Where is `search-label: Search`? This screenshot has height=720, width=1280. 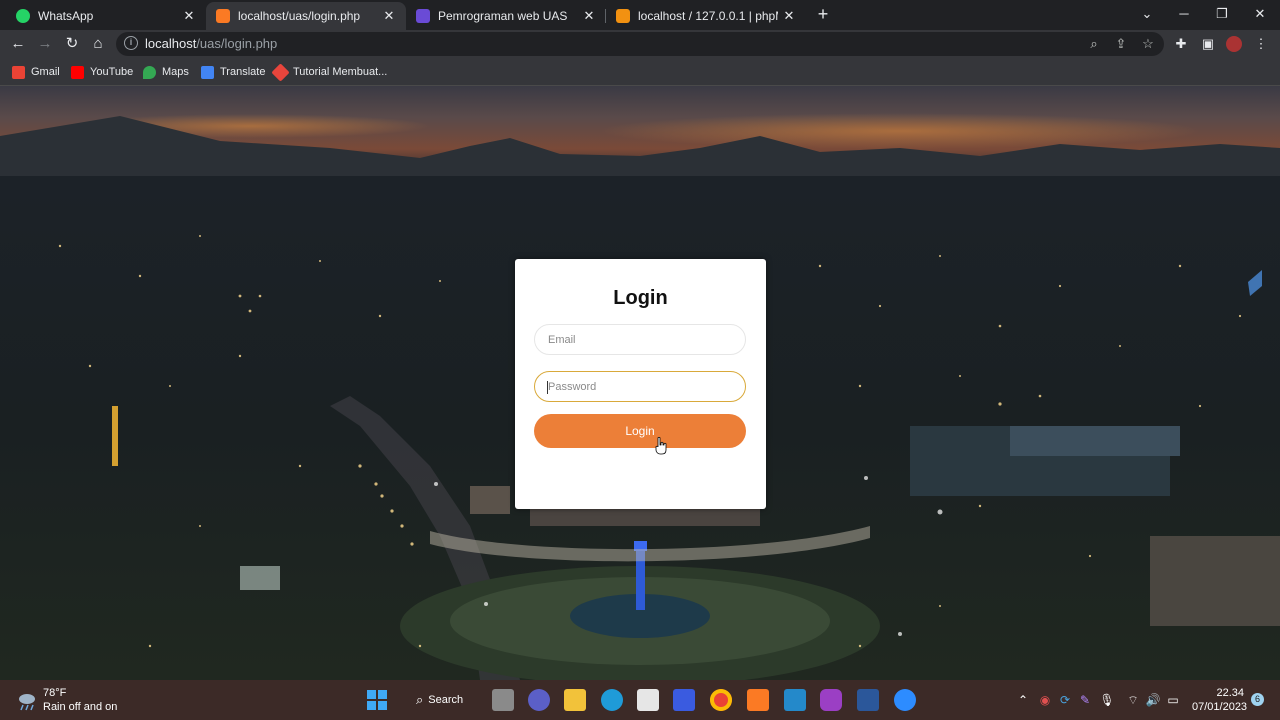 search-label: Search is located at coordinates (446, 700).